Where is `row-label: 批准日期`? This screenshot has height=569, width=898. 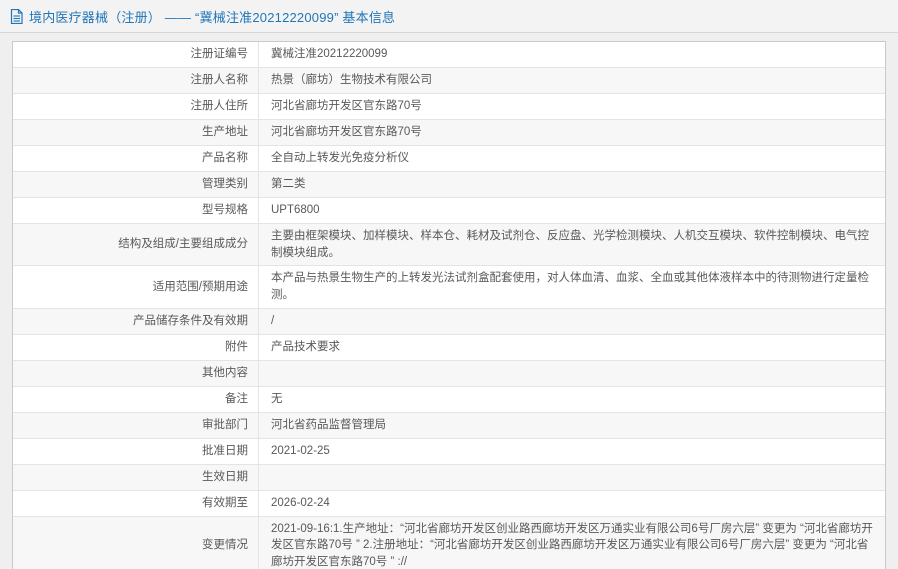
row-label: 批准日期 is located at coordinates (136, 451).